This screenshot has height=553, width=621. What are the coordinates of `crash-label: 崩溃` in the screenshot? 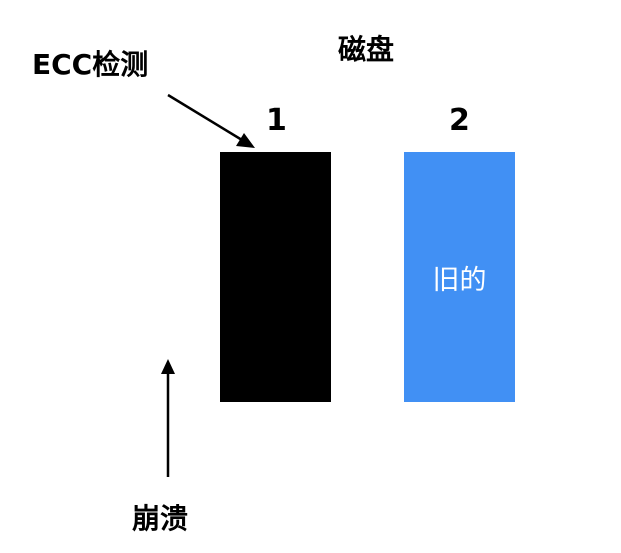 It's located at (160, 518).